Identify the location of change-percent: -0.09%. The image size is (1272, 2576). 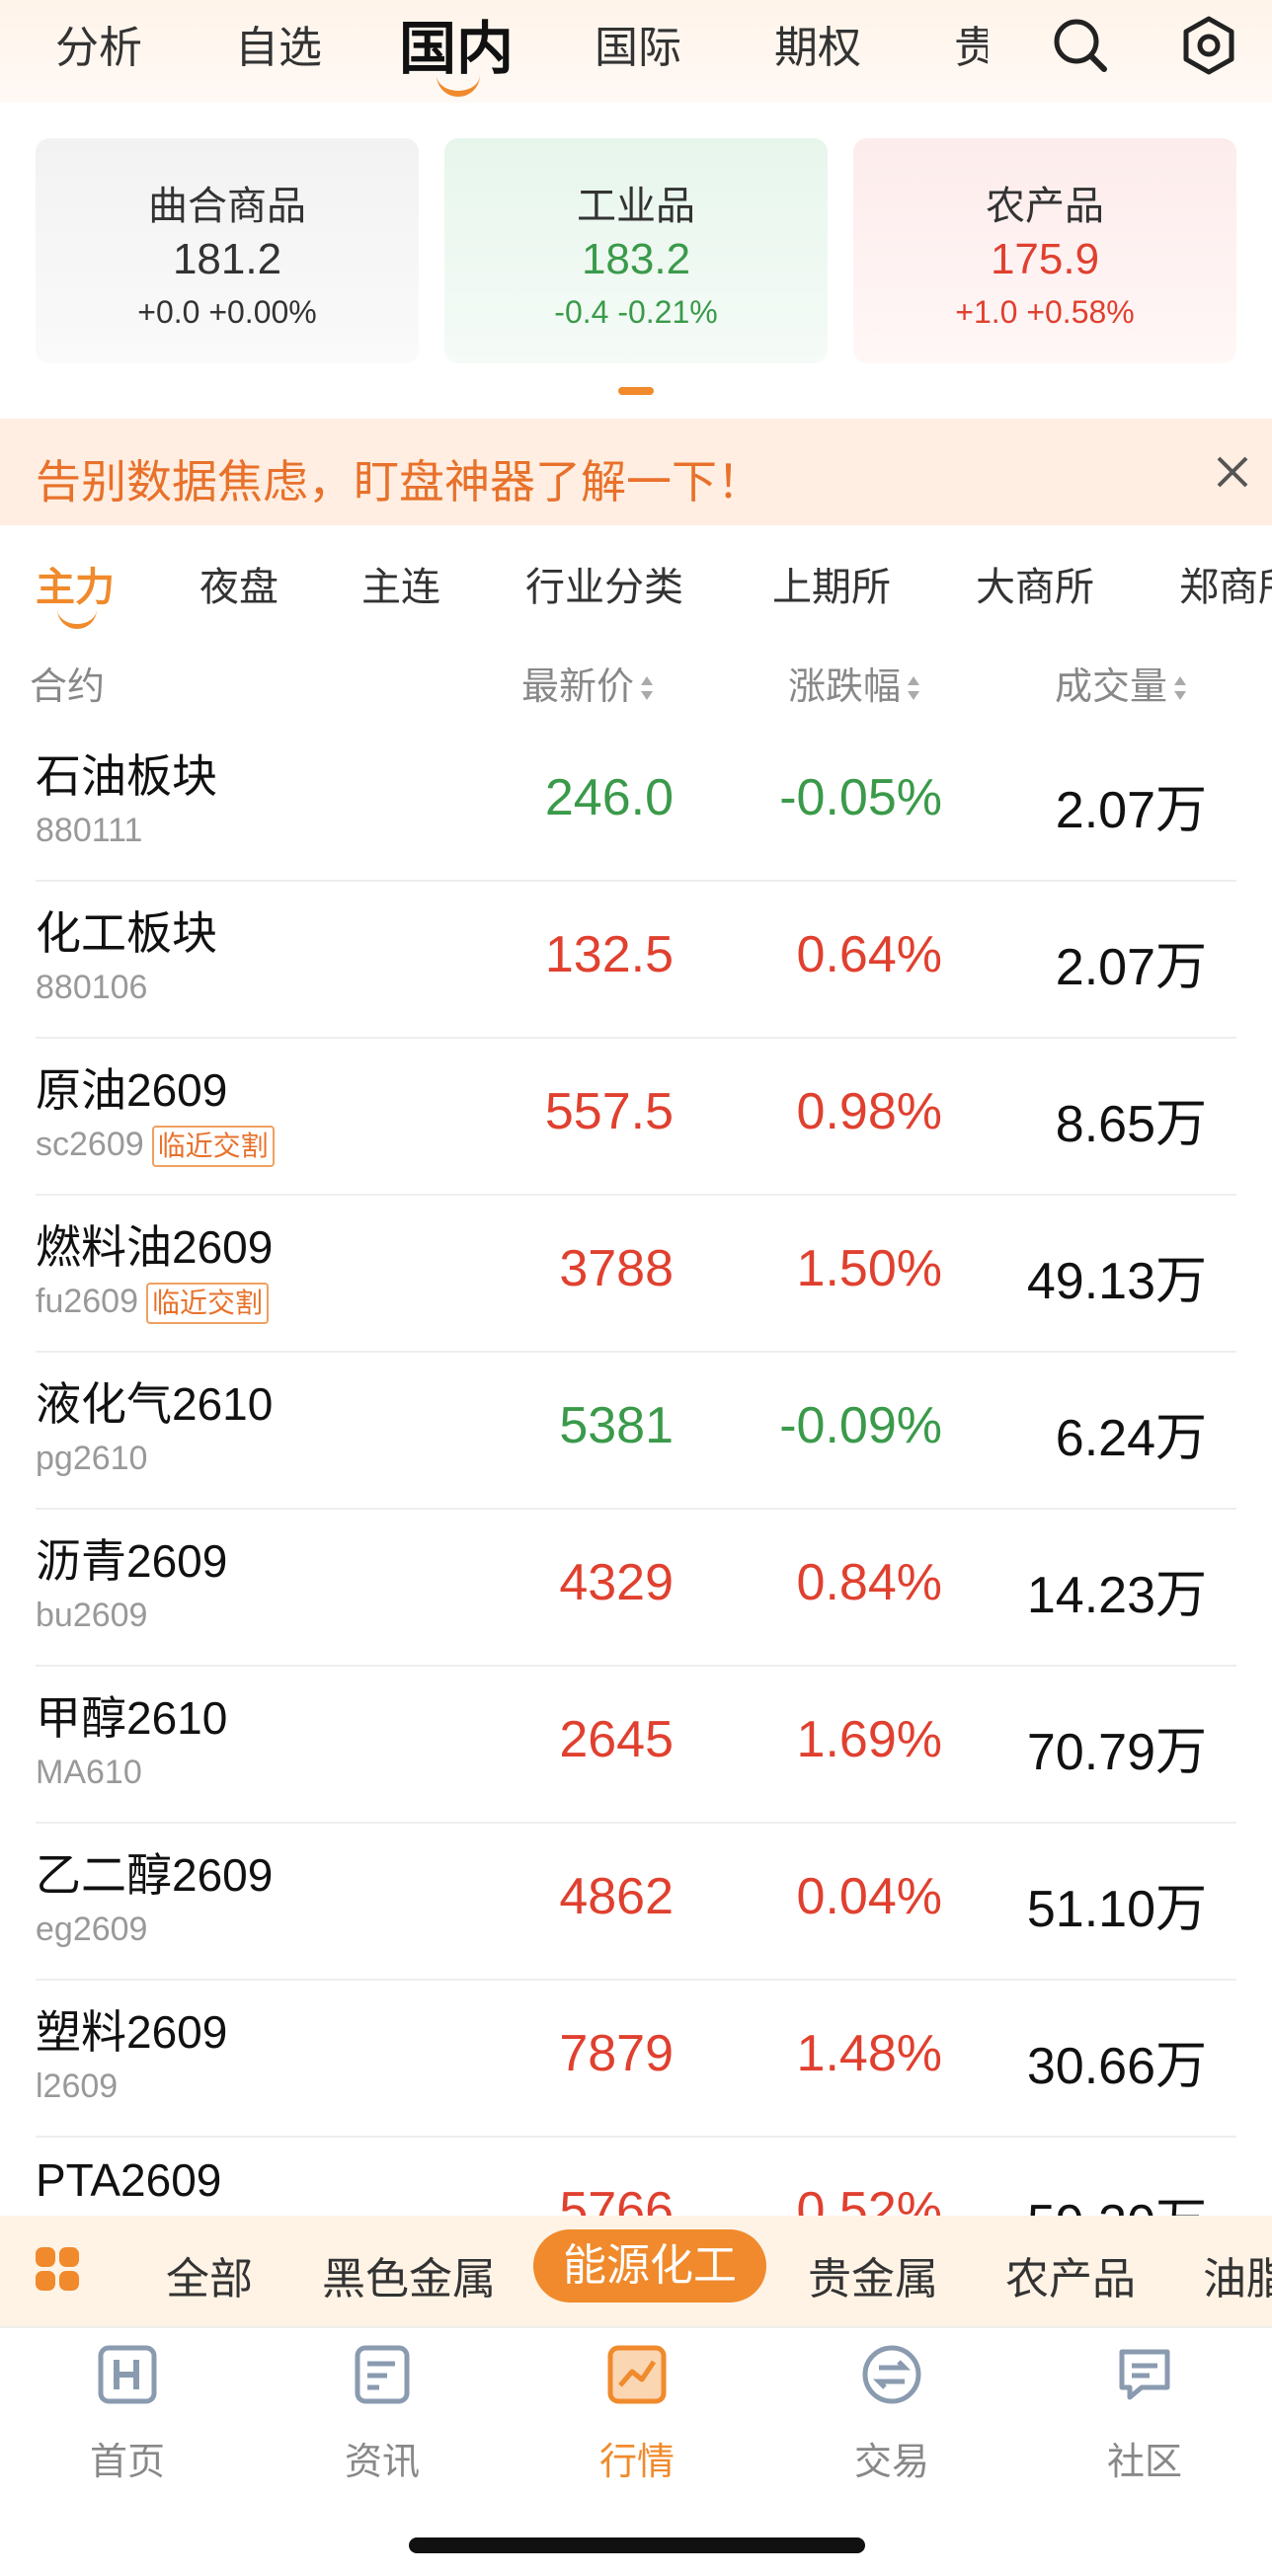
(860, 1425).